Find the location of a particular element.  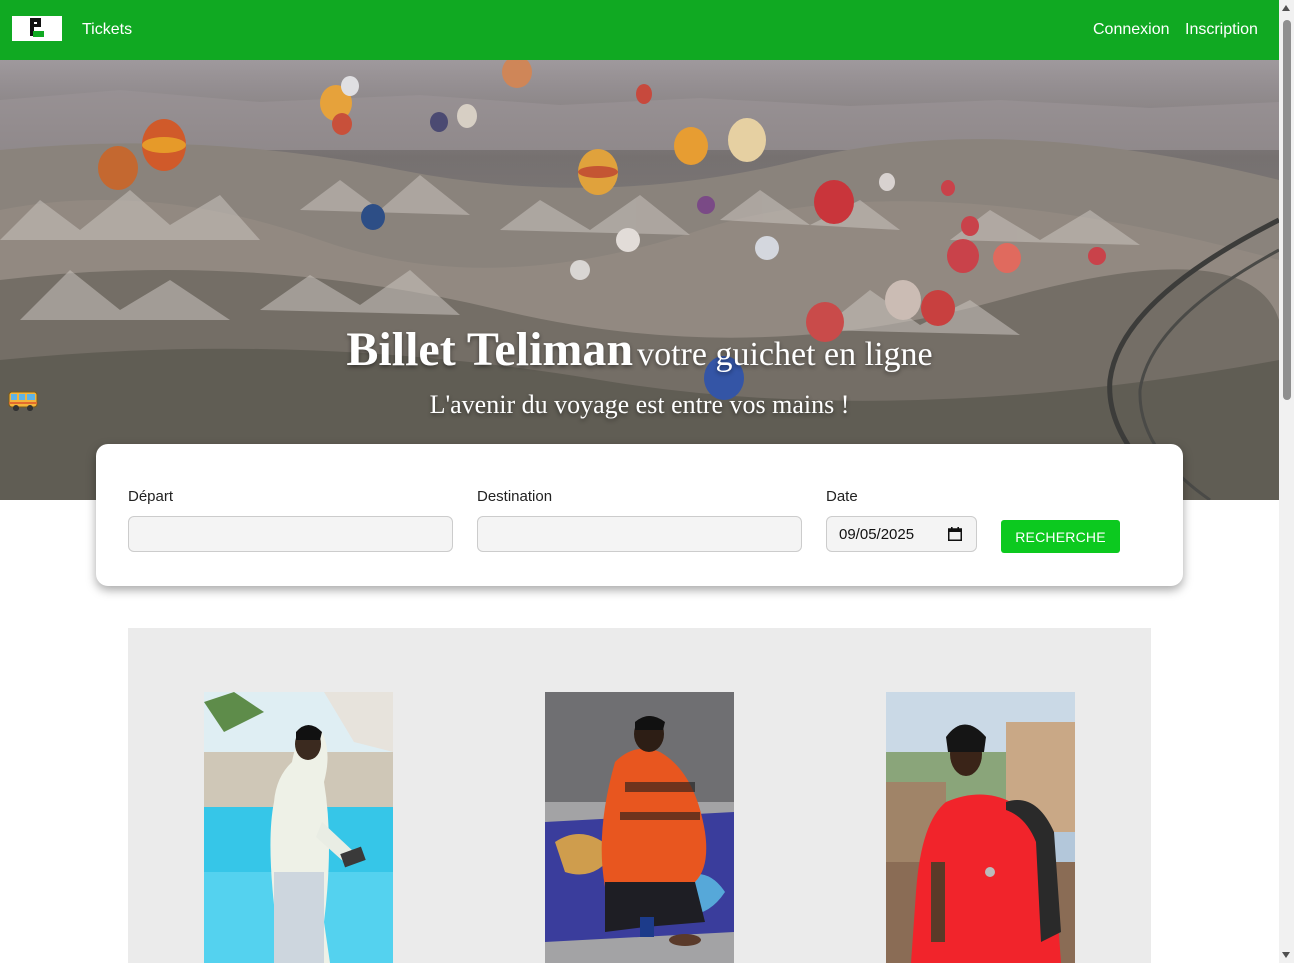

destination-label: Destination is located at coordinates (515, 496).